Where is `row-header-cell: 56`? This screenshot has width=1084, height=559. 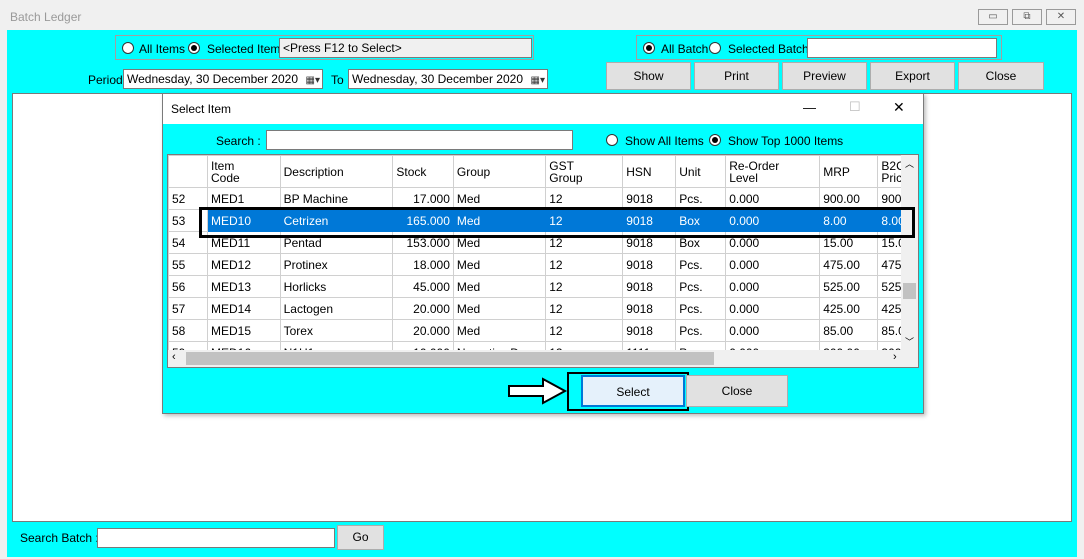 row-header-cell: 56 is located at coordinates (188, 286).